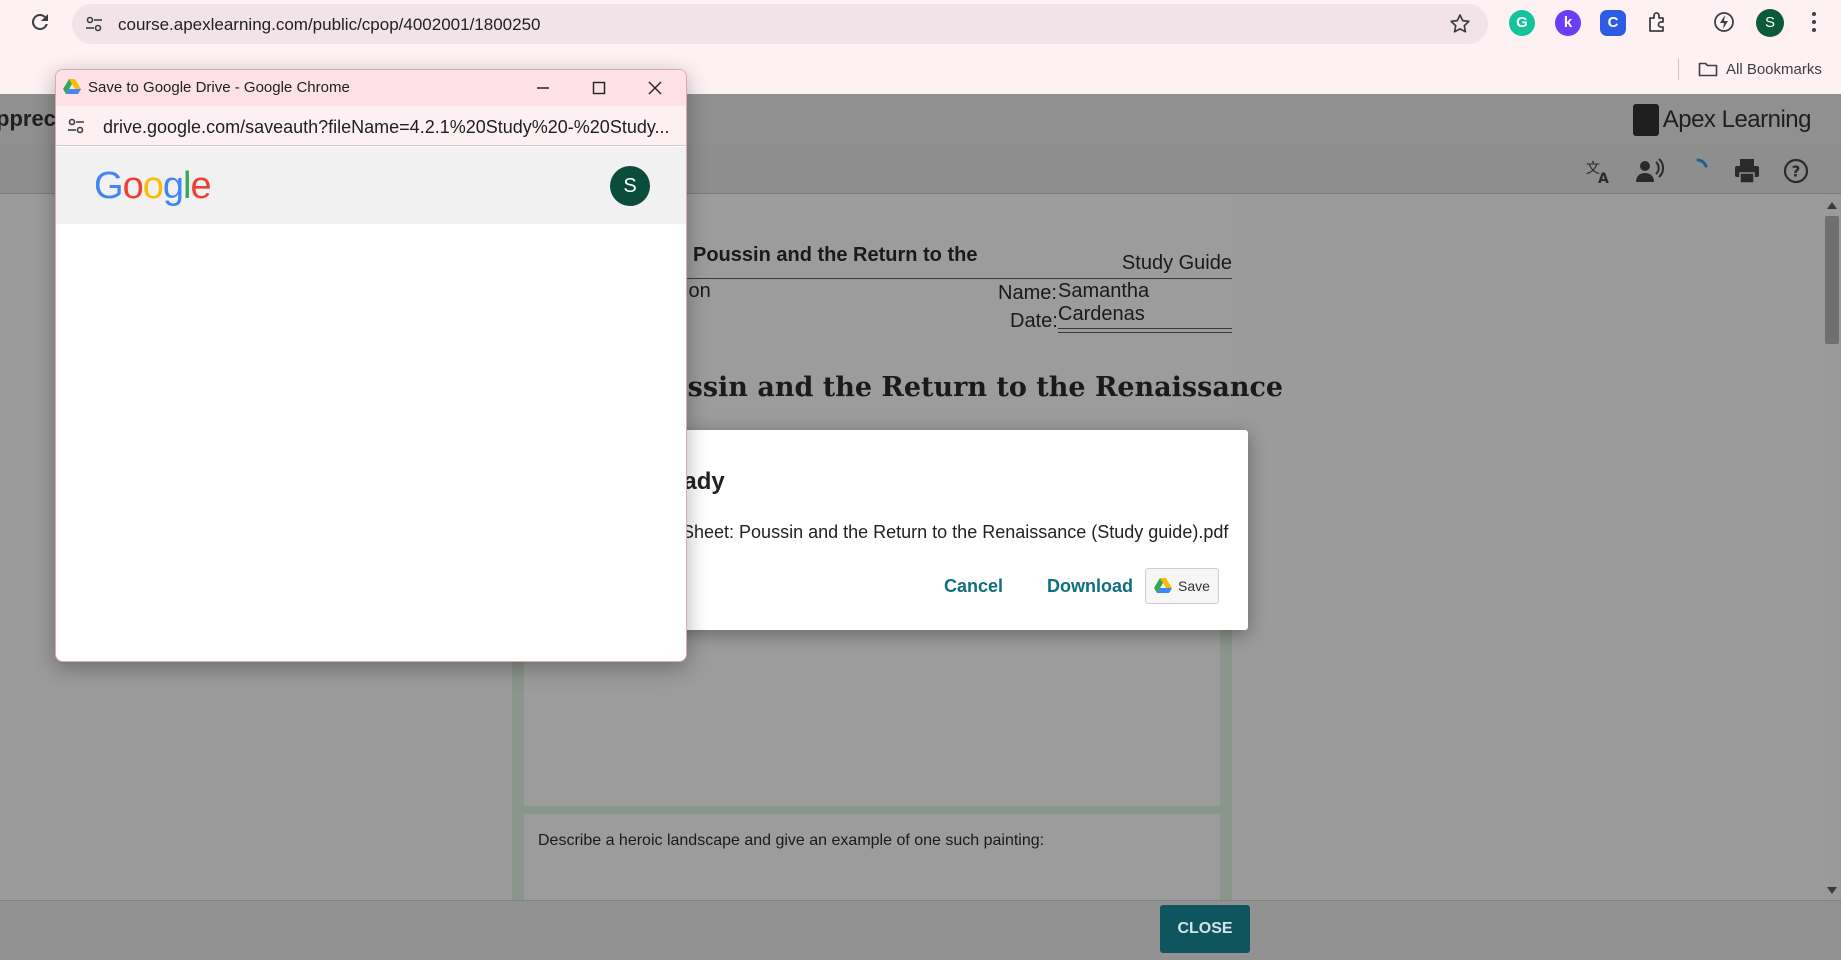  Describe the element at coordinates (1205, 929) in the screenshot. I see `close-button: CLOSE` at that location.